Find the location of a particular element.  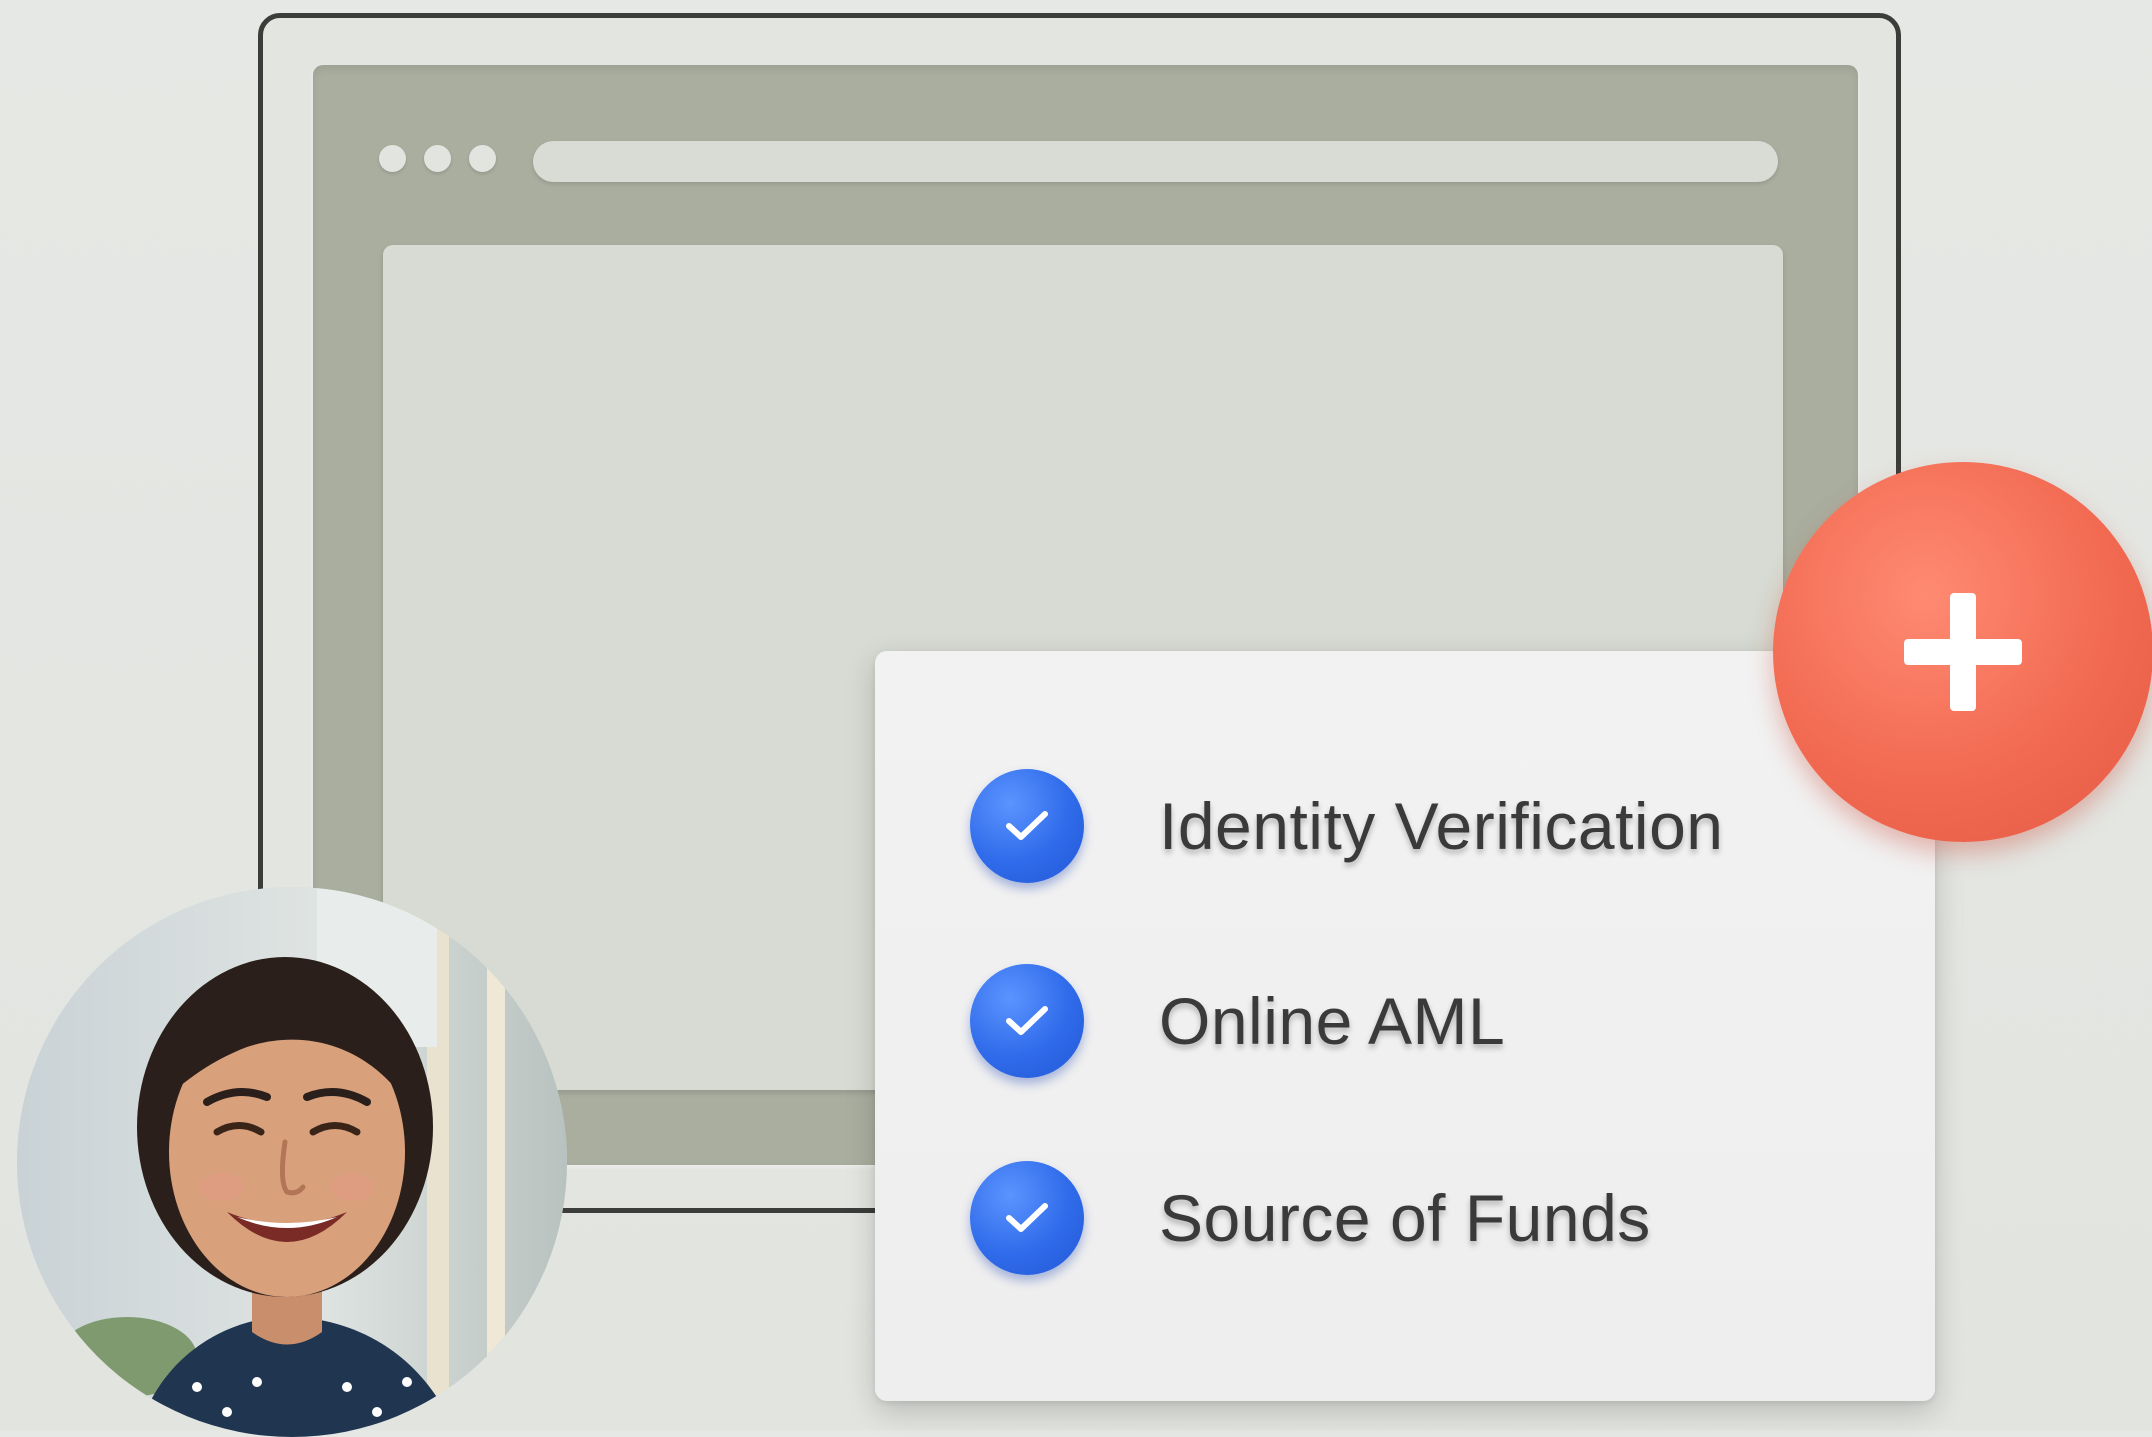

plus-icon is located at coordinates (1963, 652).